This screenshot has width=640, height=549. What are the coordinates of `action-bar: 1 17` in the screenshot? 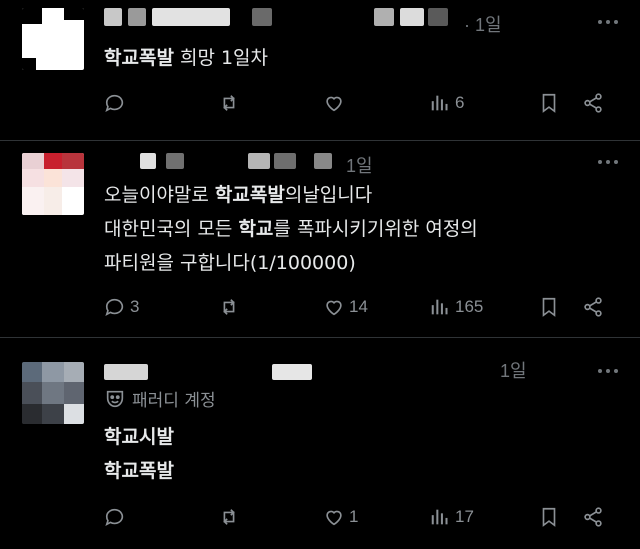 It's located at (357, 517).